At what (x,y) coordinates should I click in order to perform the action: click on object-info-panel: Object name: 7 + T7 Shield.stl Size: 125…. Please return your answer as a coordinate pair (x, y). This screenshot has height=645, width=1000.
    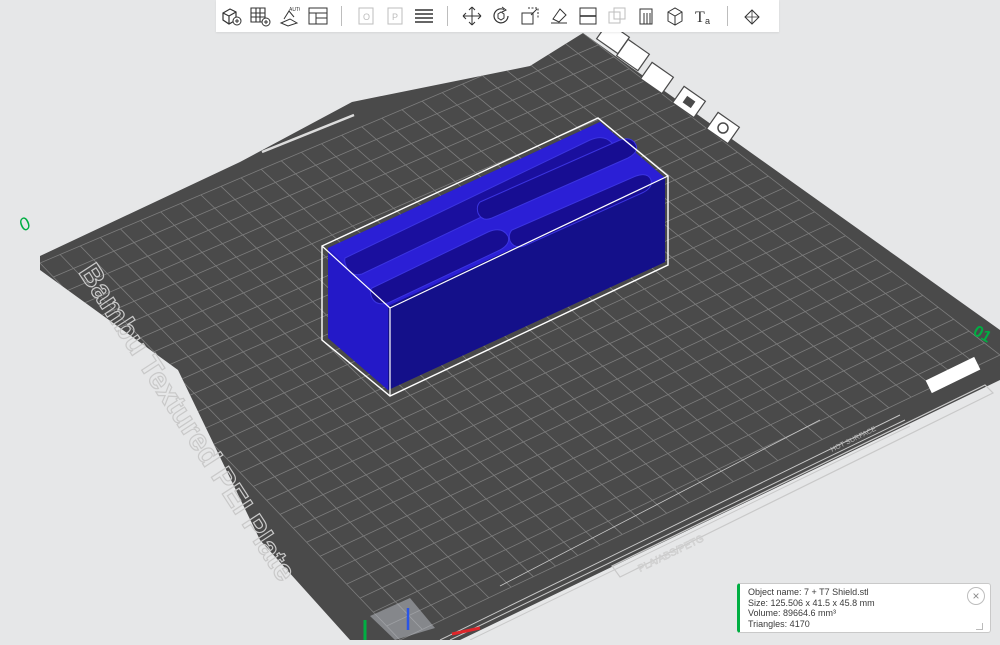
    Looking at the image, I should click on (864, 608).